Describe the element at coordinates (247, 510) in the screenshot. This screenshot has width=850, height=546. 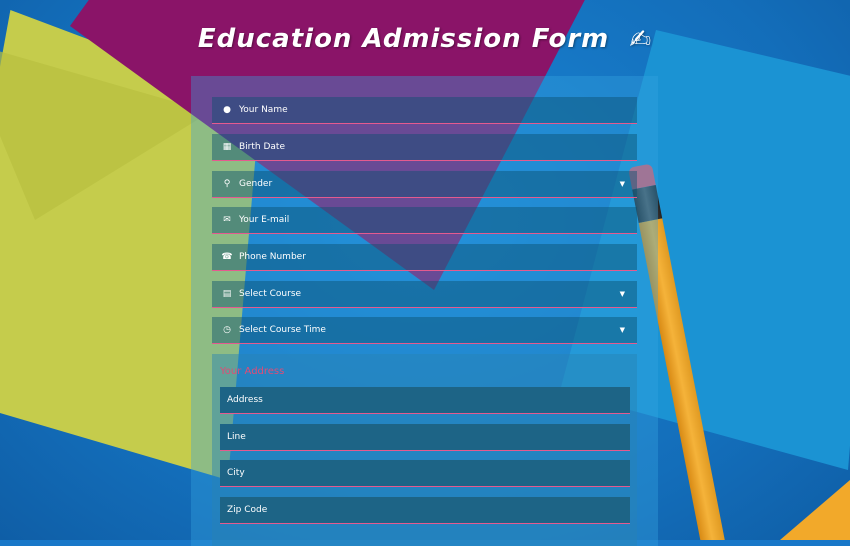
I see `zip-code-placeholder: Zip Code` at that location.